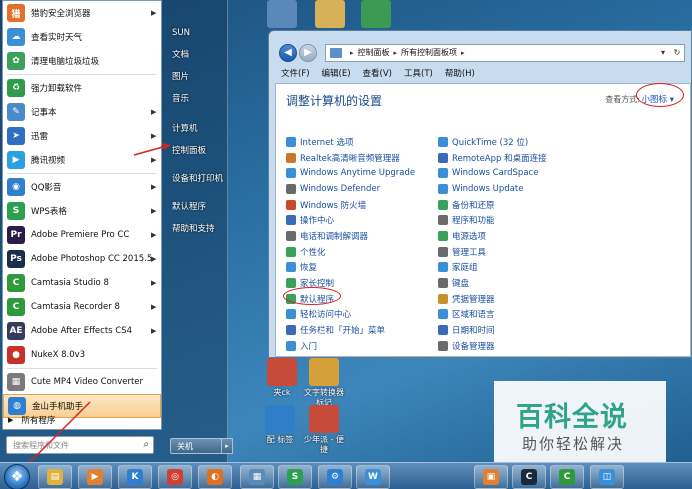 This screenshot has height=489, width=692. What do you see at coordinates (350, 189) in the screenshot?
I see `control-panel-item: Windows Defender` at bounding box center [350, 189].